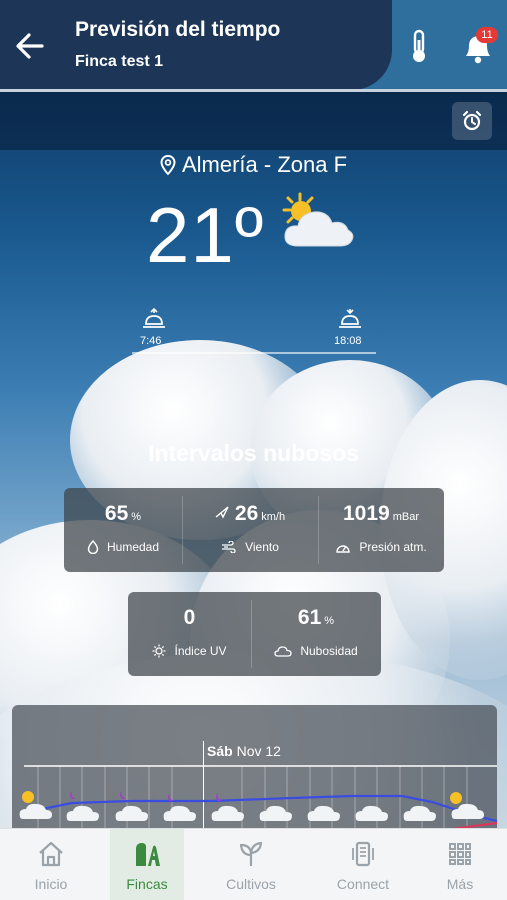 This screenshot has height=900, width=507. What do you see at coordinates (329, 621) in the screenshot?
I see `cloudiness-unit: %` at bounding box center [329, 621].